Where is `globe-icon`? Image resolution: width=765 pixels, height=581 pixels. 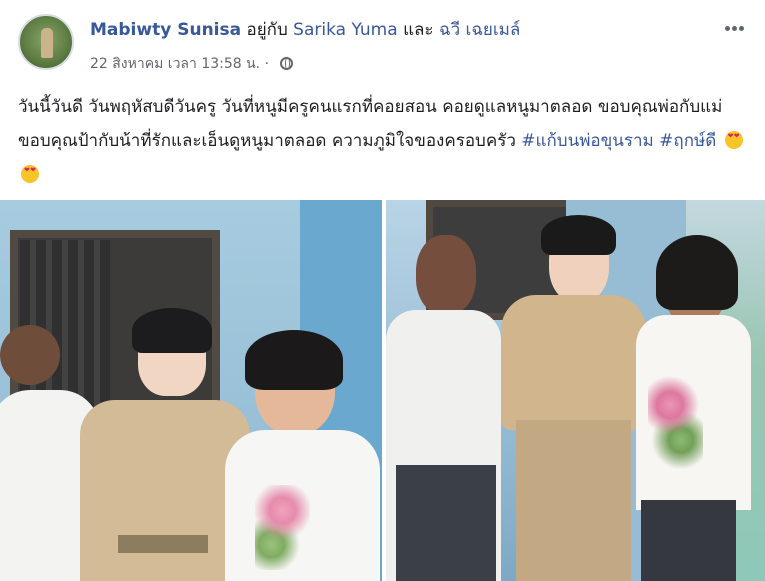 globe-icon is located at coordinates (286, 63).